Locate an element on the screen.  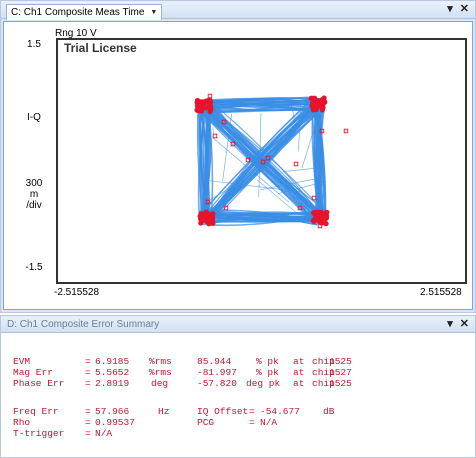
y-axis-top-label: 1.5 is located at coordinates (34, 44).